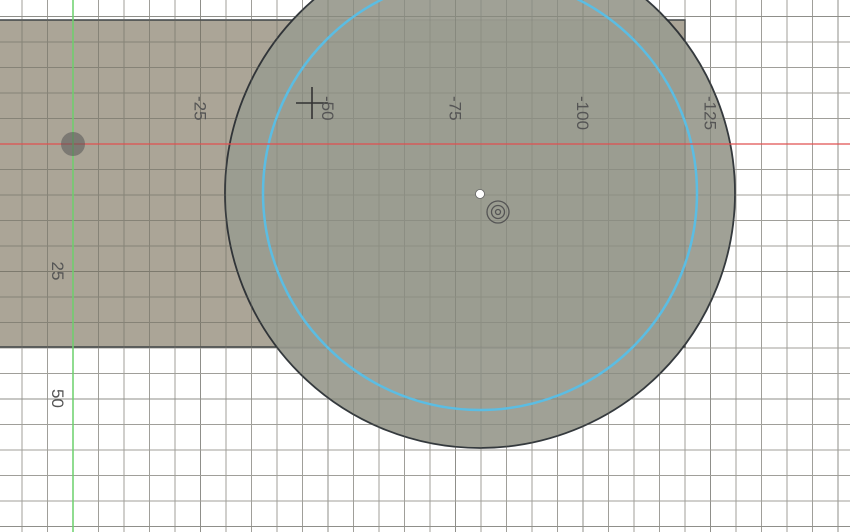 This screenshot has height=532, width=850. Describe the element at coordinates (73, 144) in the screenshot. I see `origin-icon` at that location.